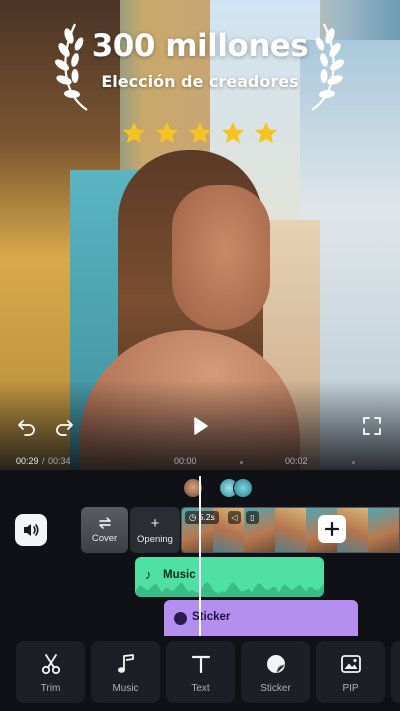 This screenshot has height=711, width=400. Describe the element at coordinates (179, 575) in the screenshot. I see `music-track-label: Music` at that location.